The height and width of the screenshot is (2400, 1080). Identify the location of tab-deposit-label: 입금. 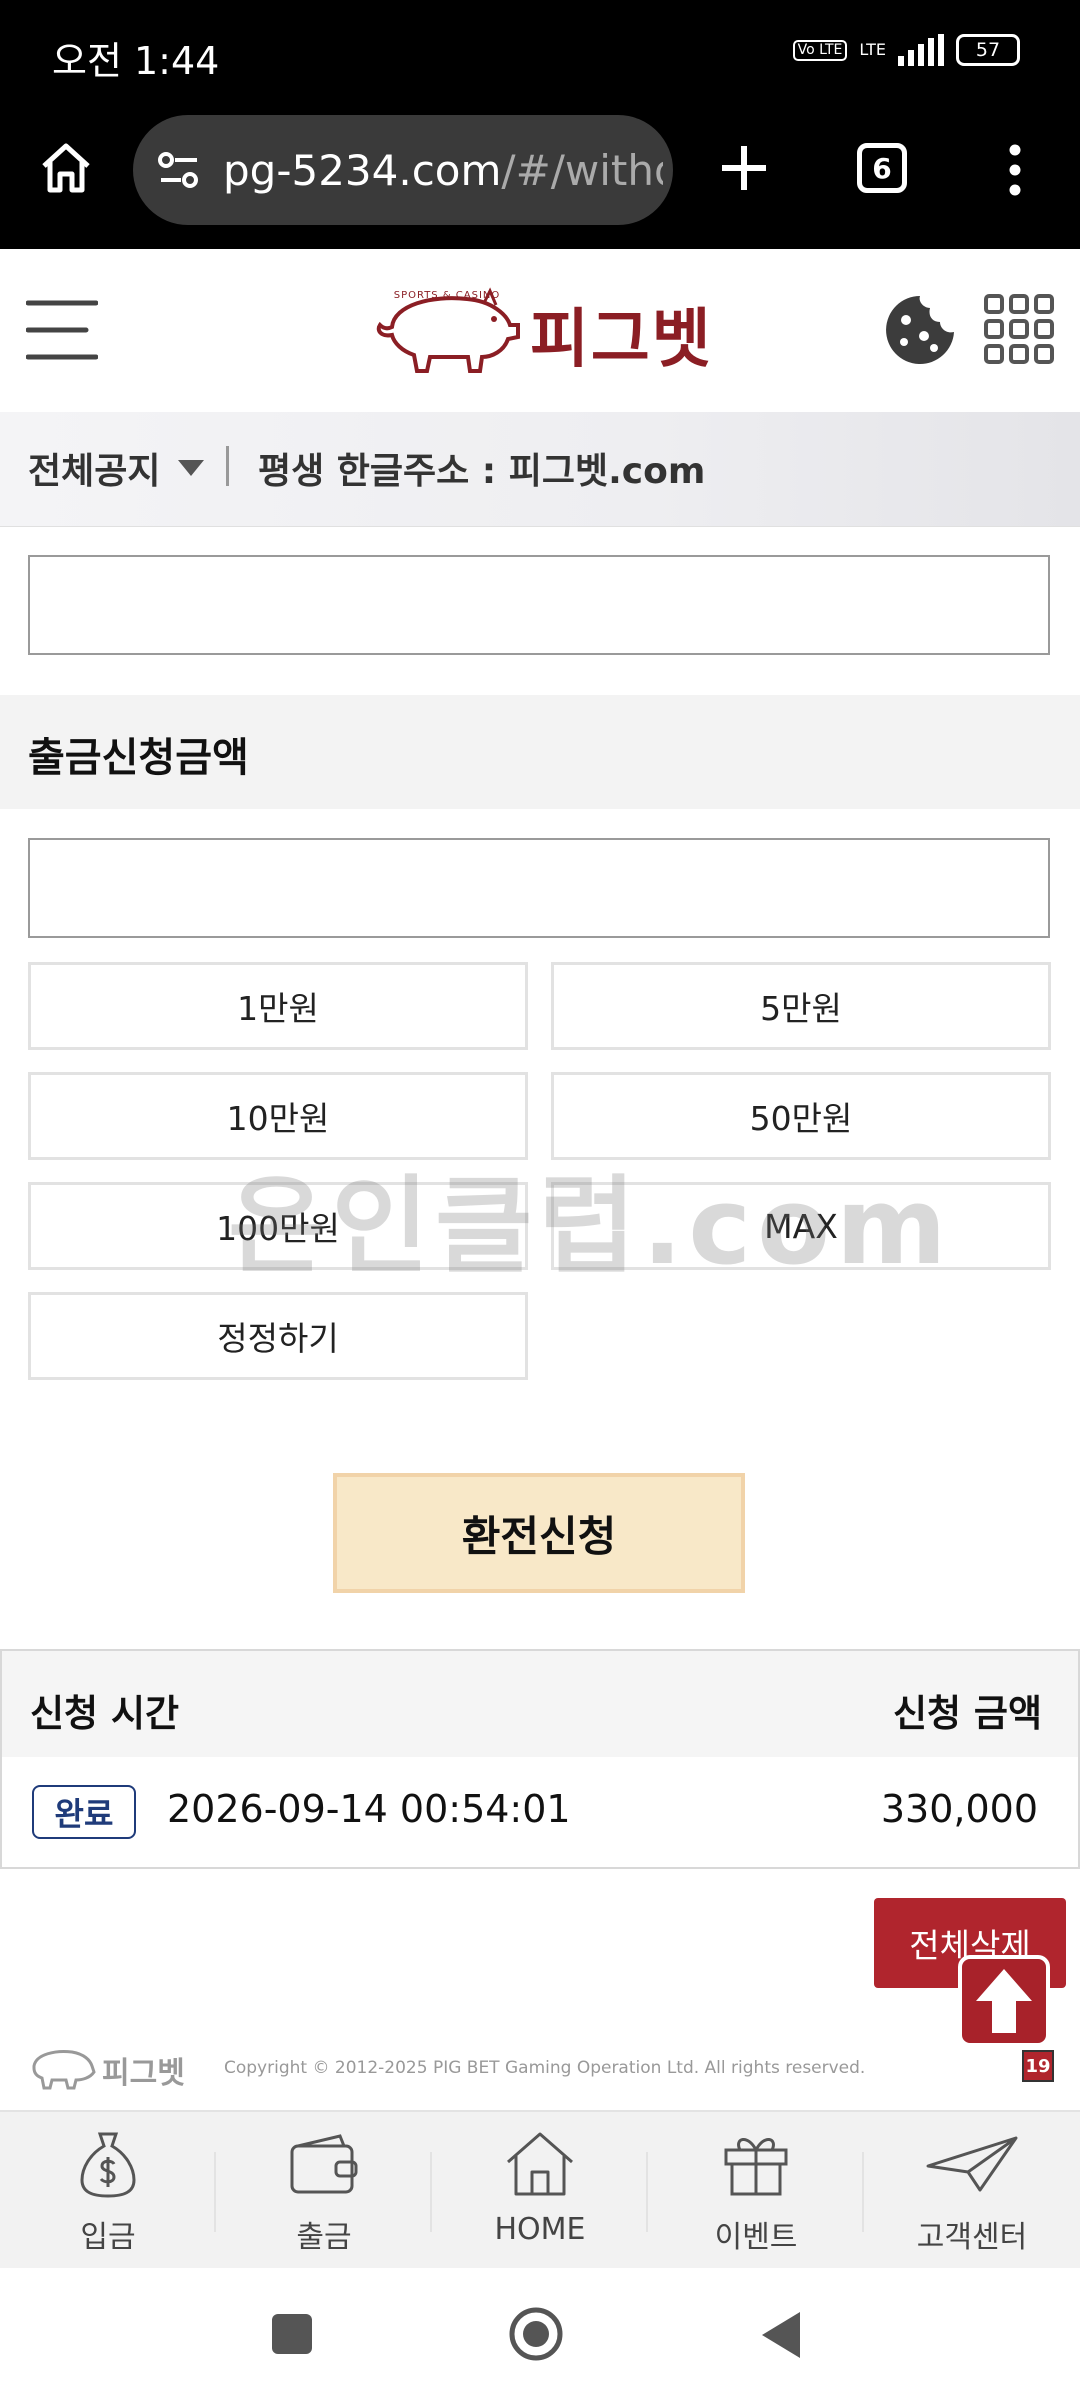
(108, 2237).